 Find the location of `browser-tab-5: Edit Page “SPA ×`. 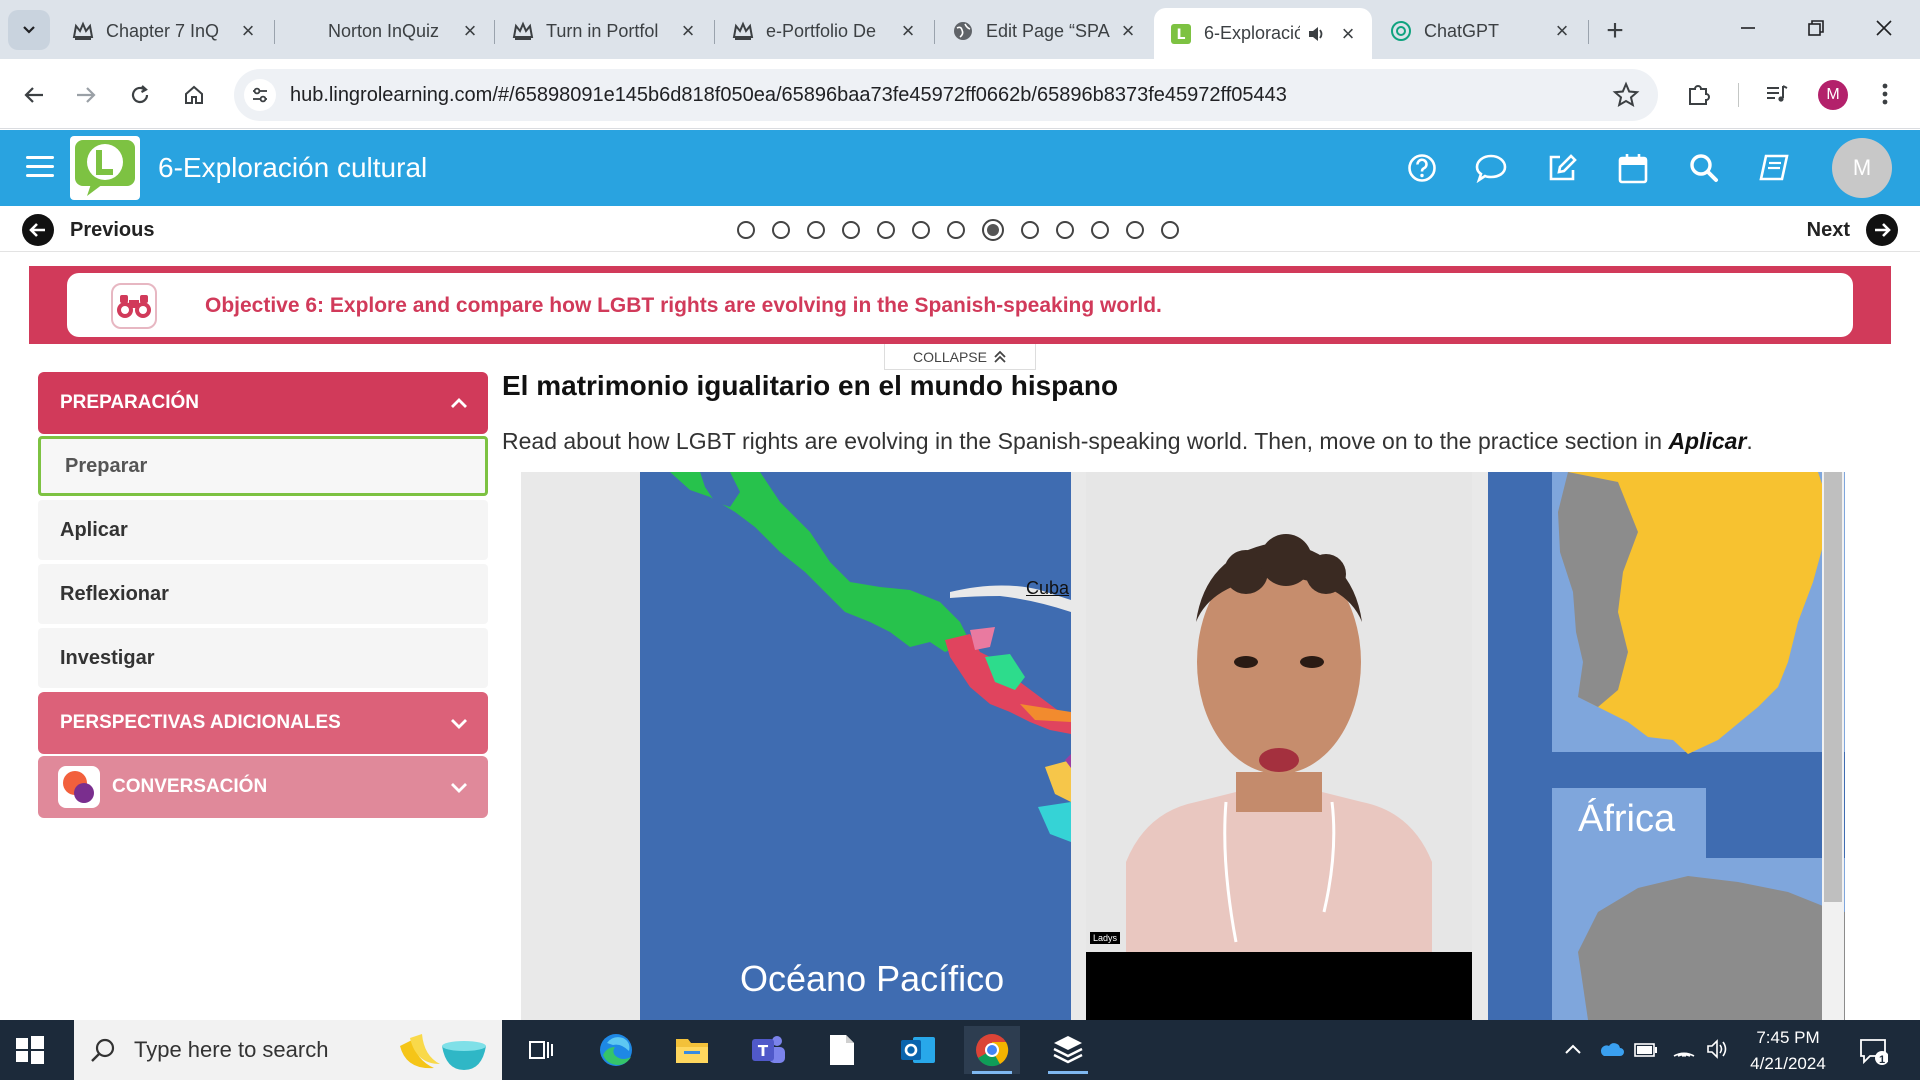

browser-tab-5: Edit Page “SPA × is located at coordinates (1044, 31).